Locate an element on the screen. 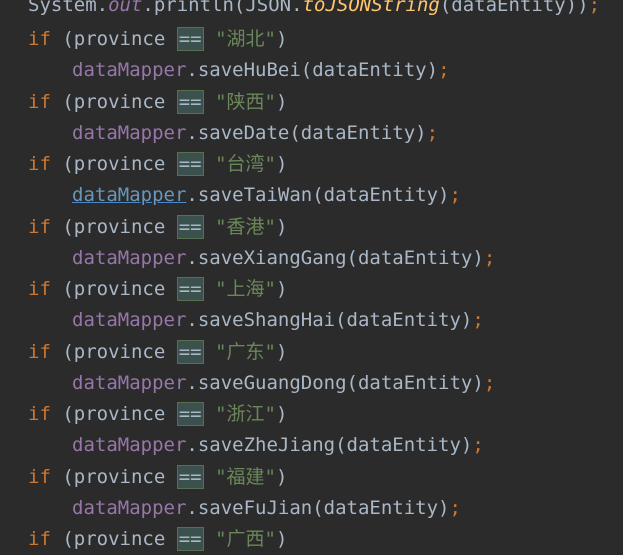 This screenshot has height=555, width=623. string-literal: "上海" is located at coordinates (239, 289).